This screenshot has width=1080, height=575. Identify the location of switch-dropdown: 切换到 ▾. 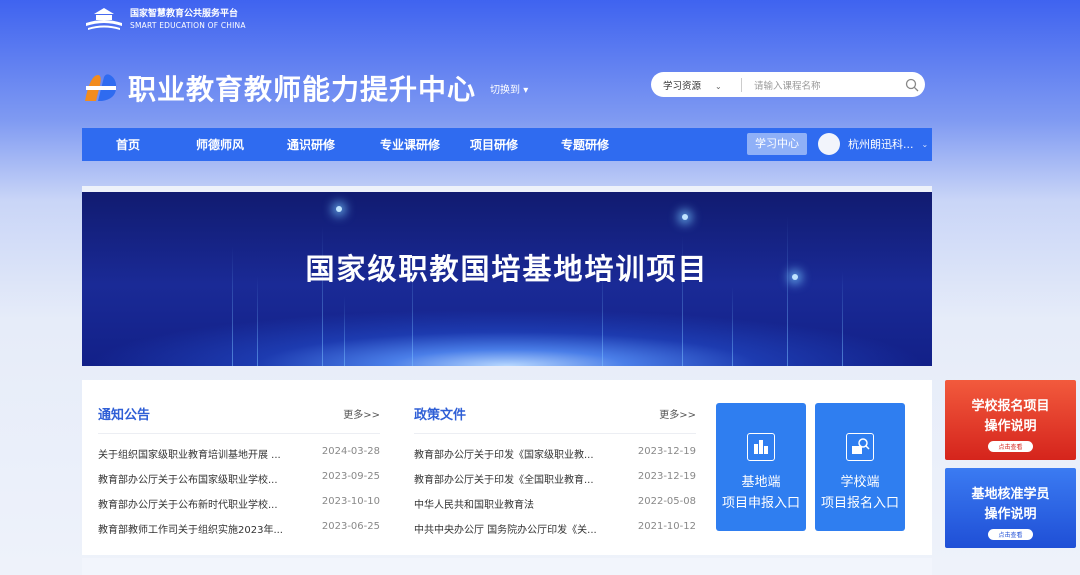
(509, 88).